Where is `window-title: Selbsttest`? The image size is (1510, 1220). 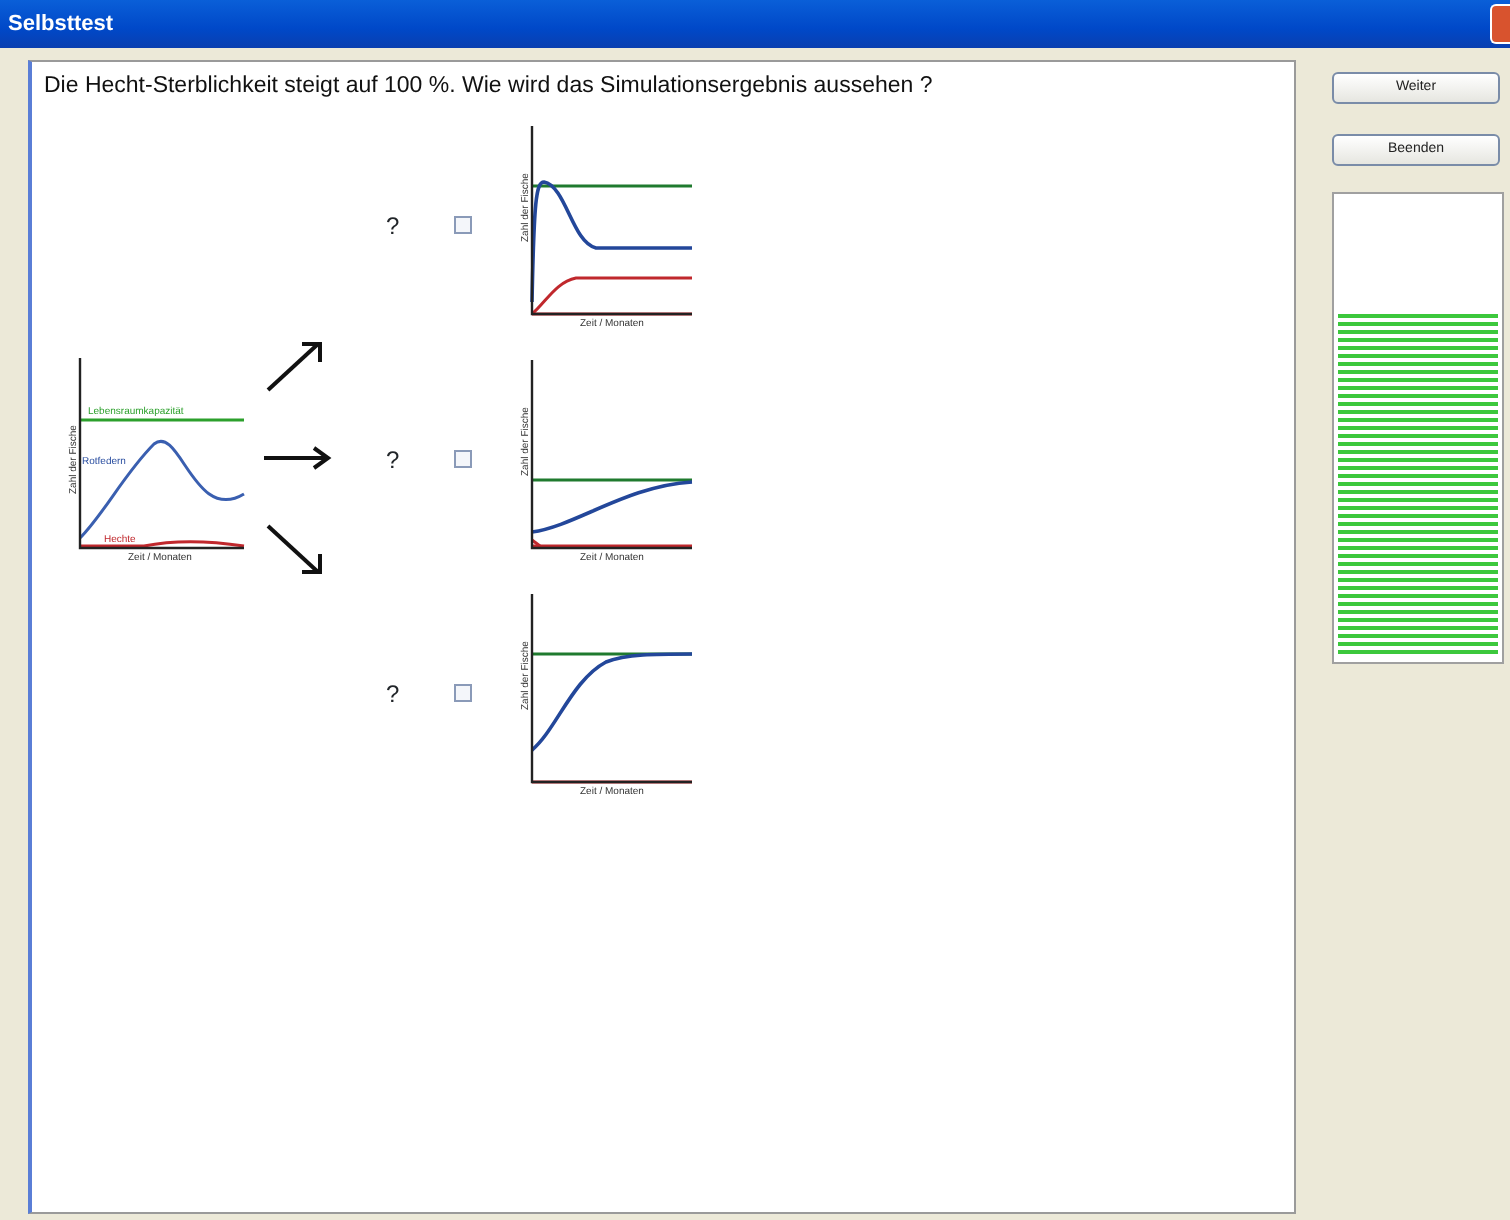
window-title: Selbsttest is located at coordinates (61, 24).